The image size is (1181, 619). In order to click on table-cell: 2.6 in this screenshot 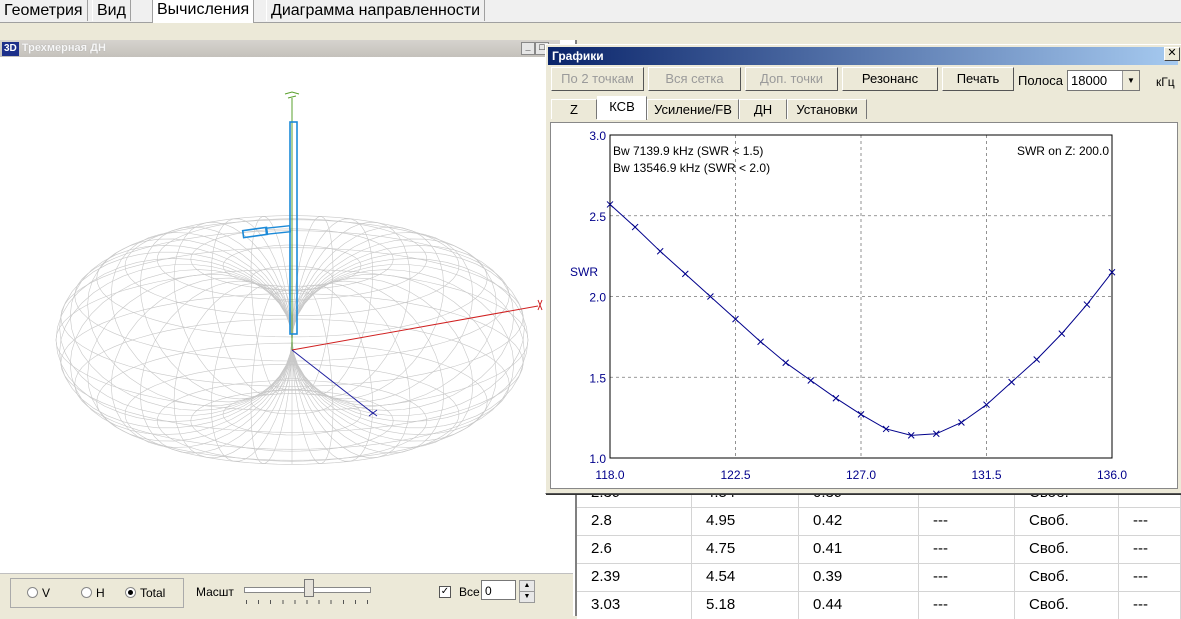, I will do `click(634, 549)`.